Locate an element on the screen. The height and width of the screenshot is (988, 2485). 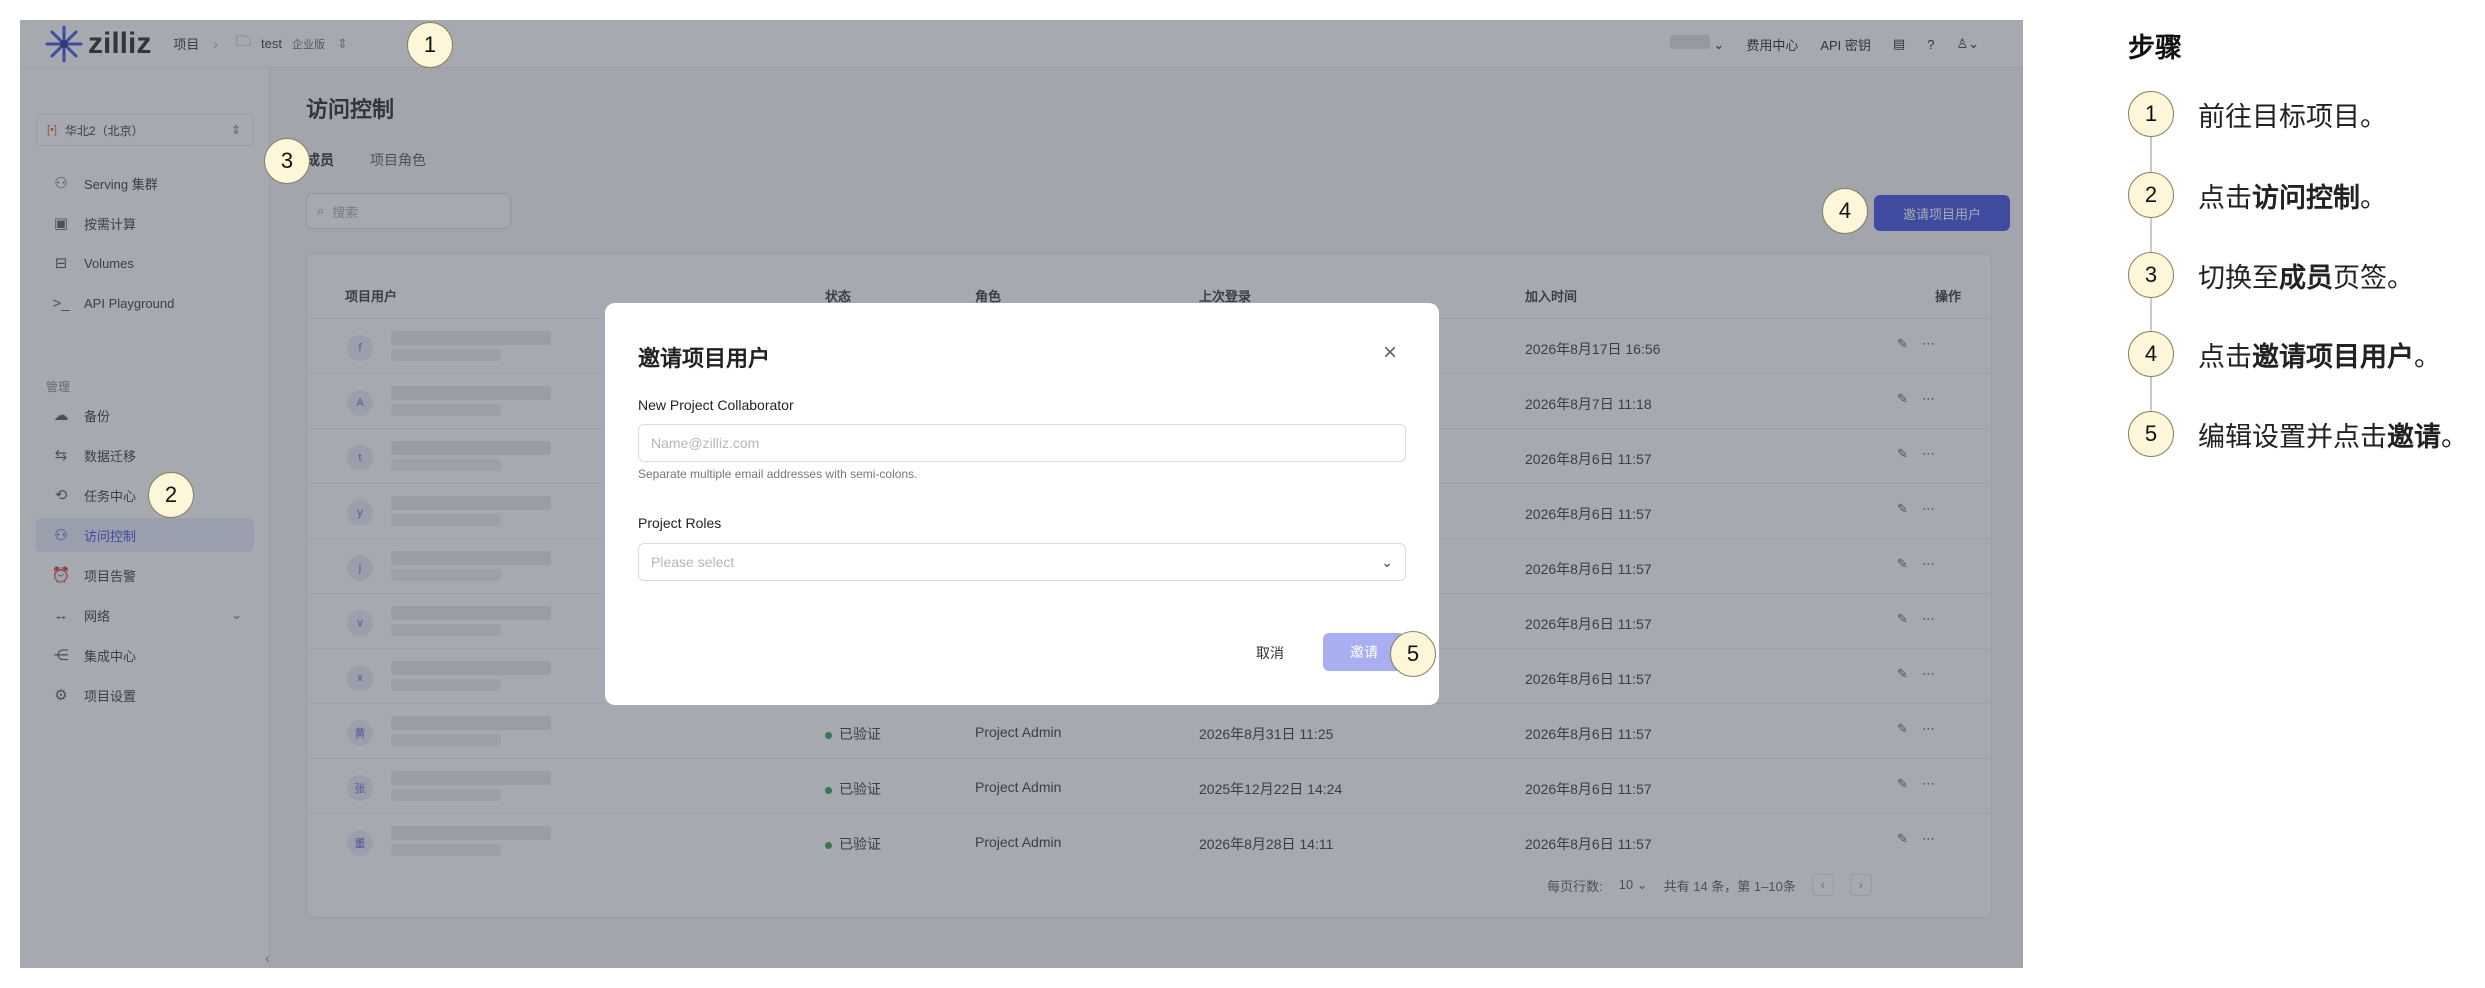
step-number: 3 is located at coordinates (2151, 275).